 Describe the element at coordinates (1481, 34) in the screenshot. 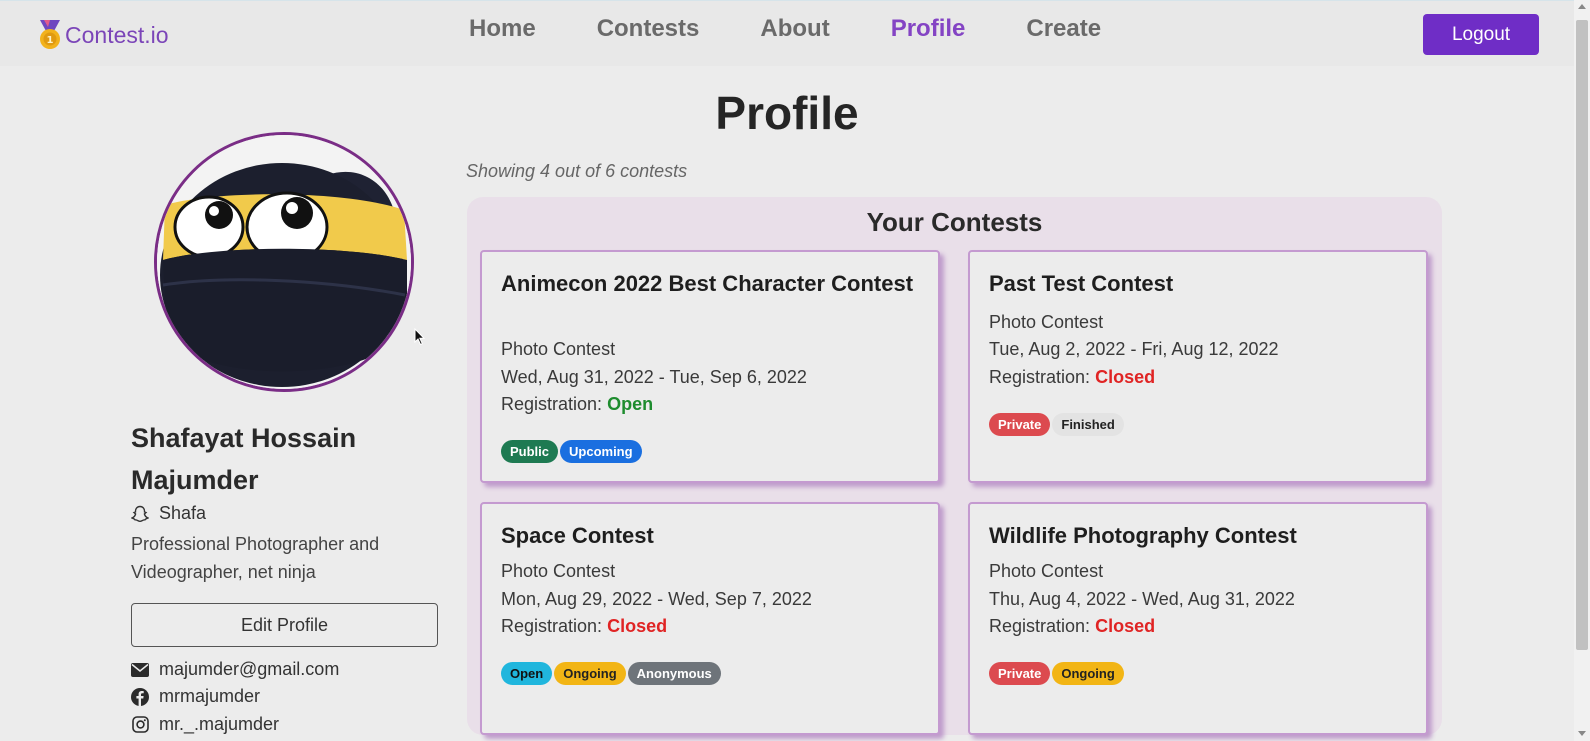

I see `logout-button: Logout` at that location.